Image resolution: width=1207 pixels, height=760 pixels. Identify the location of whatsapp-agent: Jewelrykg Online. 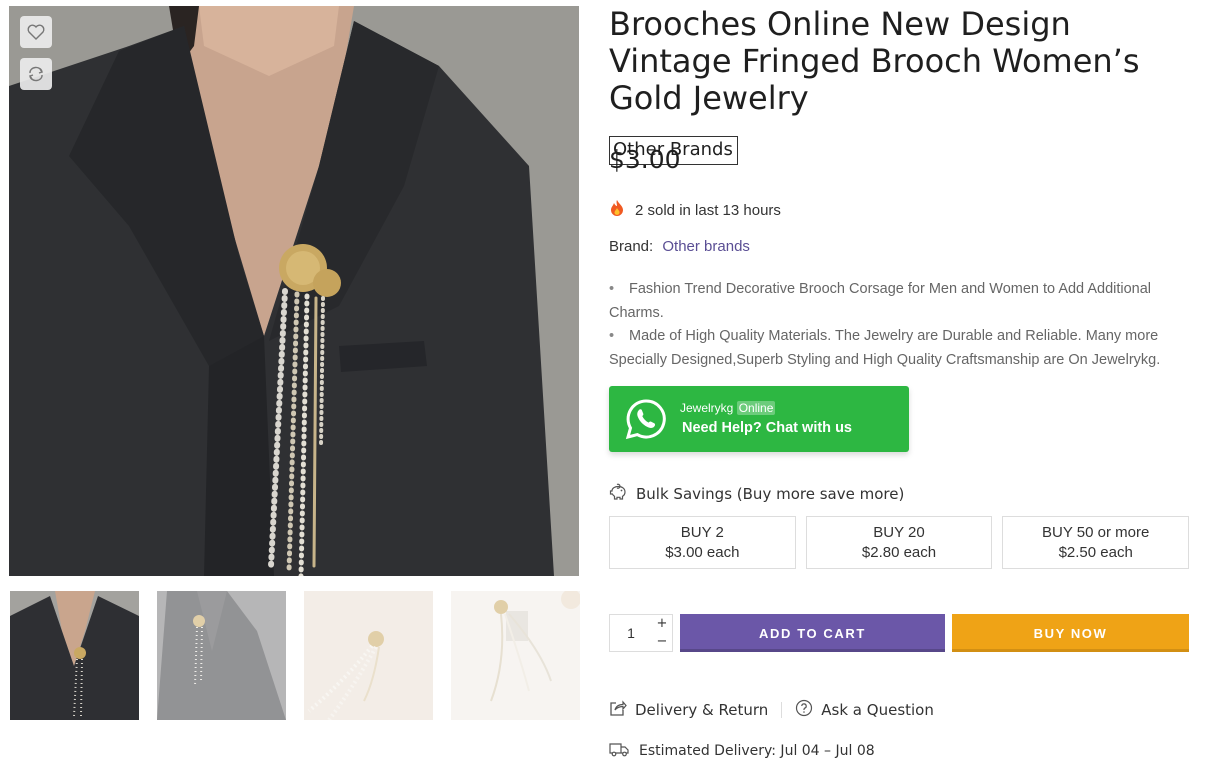
(728, 408).